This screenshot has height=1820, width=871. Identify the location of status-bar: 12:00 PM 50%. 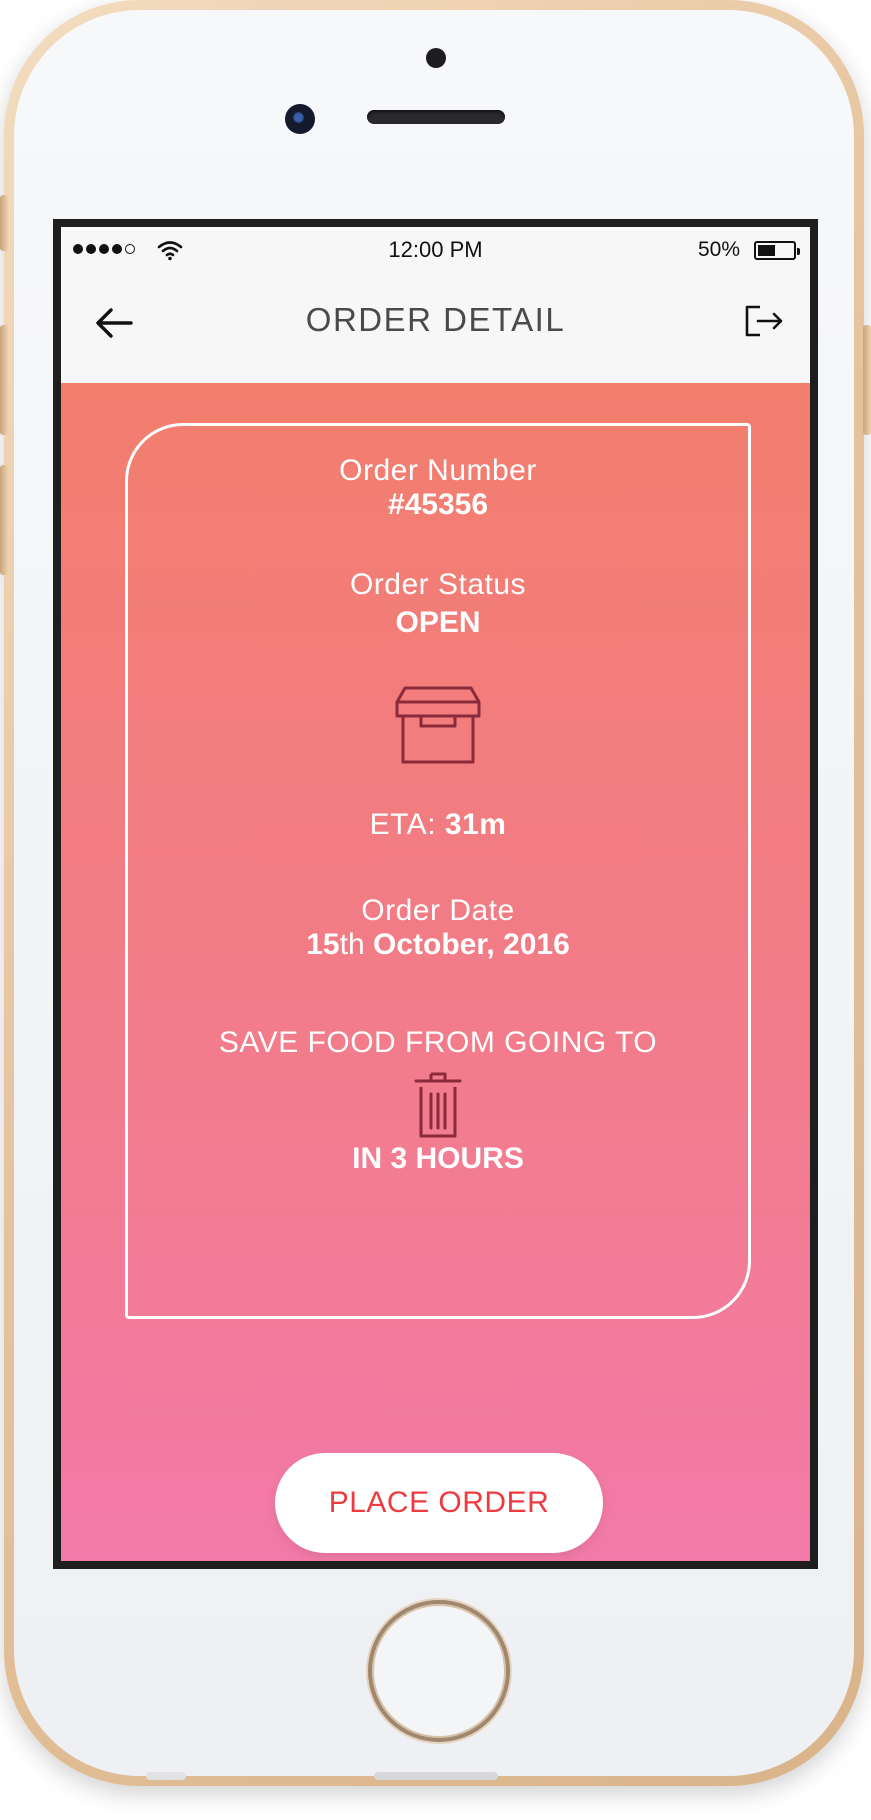
(435, 251).